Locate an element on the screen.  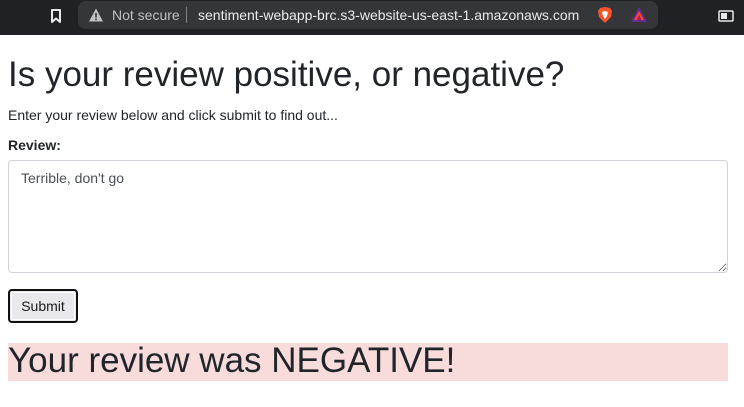
review-label: Review: is located at coordinates (34, 145).